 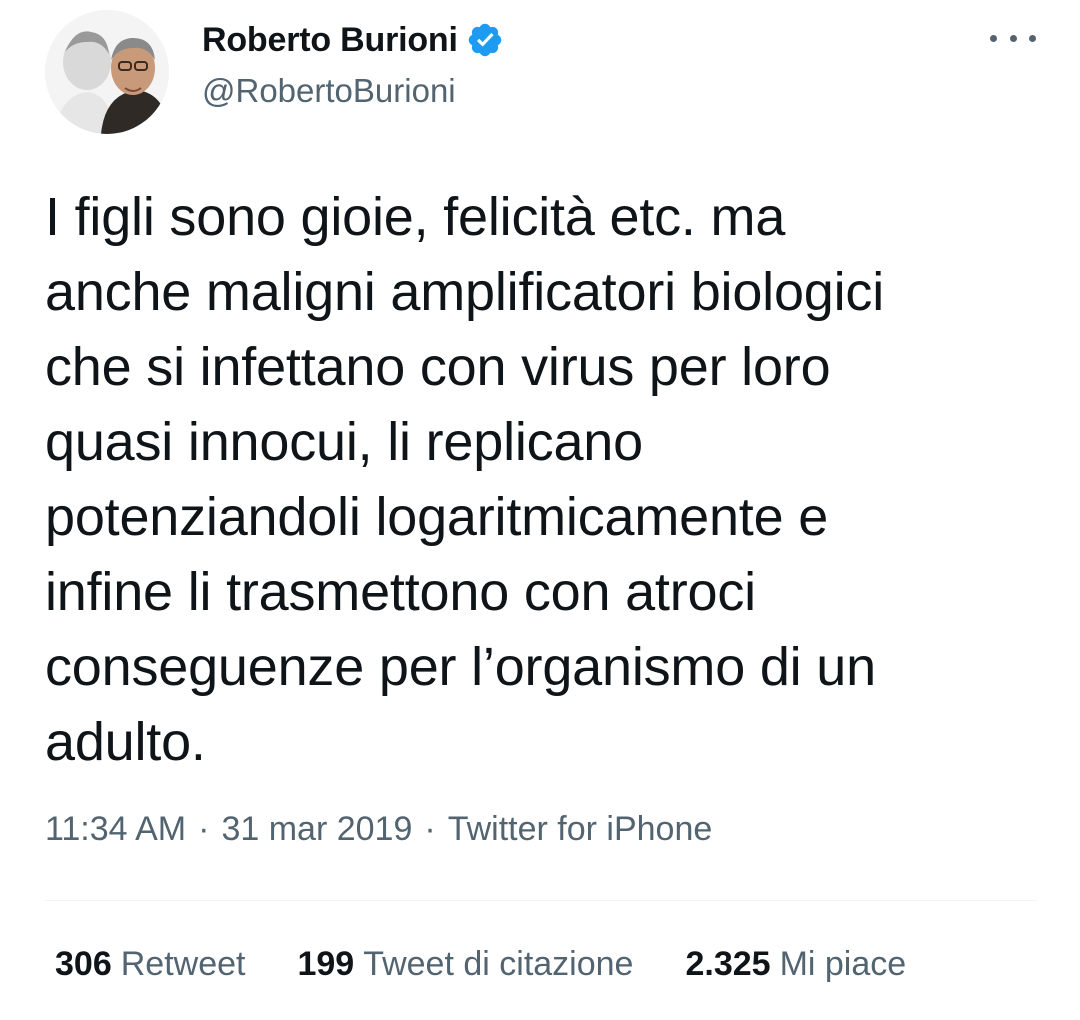 I want to click on tweet-time: 11:34 AM, so click(x=115, y=829).